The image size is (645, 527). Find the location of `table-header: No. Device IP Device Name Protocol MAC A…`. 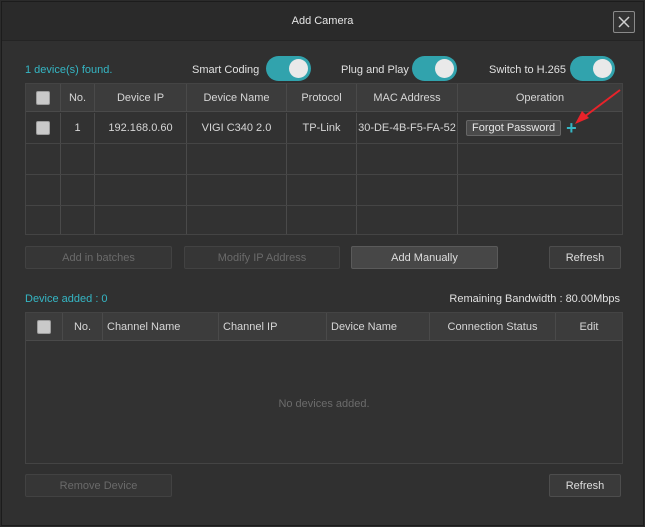

table-header: No. Device IP Device Name Protocol MAC A… is located at coordinates (324, 98).